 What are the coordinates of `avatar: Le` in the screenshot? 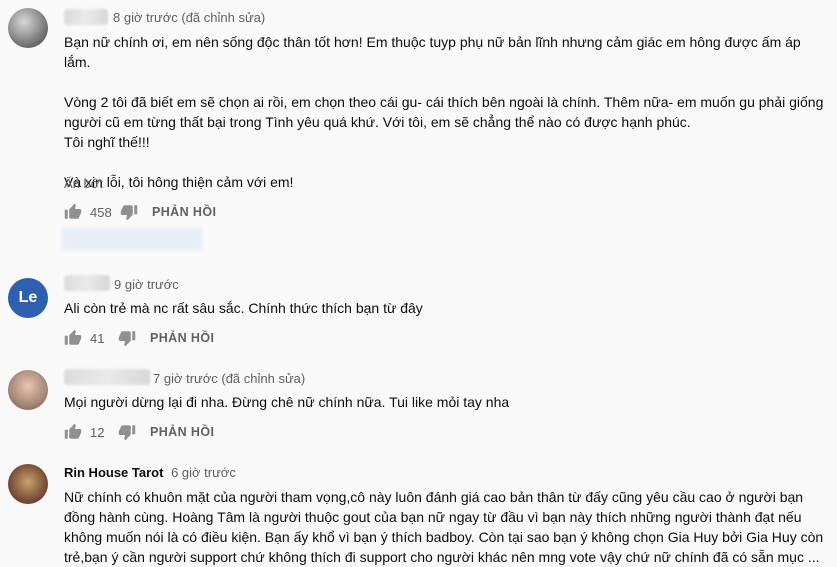 It's located at (28, 298).